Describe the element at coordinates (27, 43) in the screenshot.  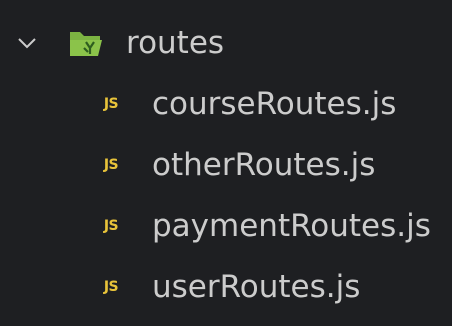
I see `chevron-down-icon` at that location.